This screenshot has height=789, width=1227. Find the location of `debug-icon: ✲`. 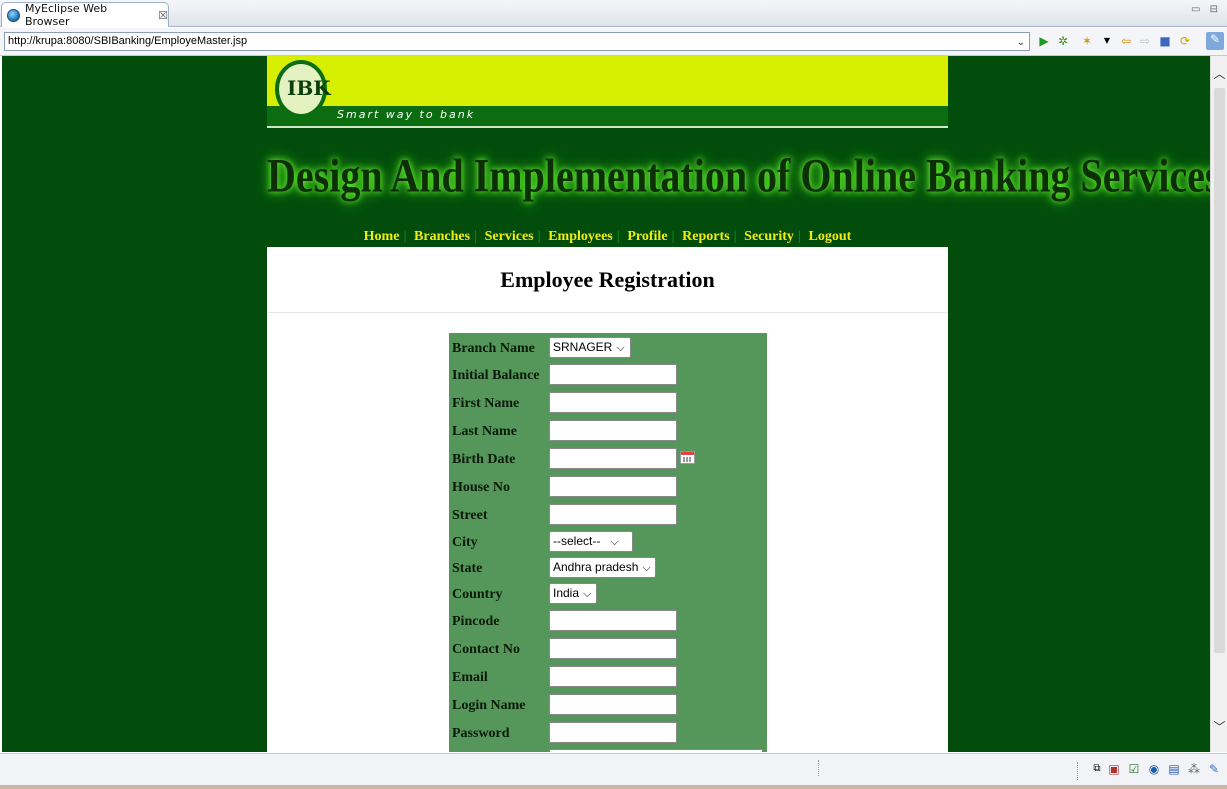

debug-icon: ✲ is located at coordinates (1063, 41).